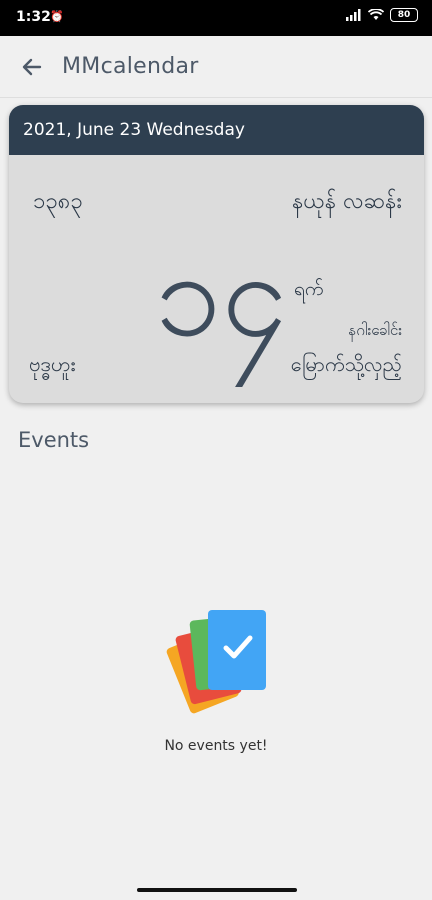 This screenshot has height=900, width=432. What do you see at coordinates (57, 16) in the screenshot?
I see `alarm-icon: ⏰` at bounding box center [57, 16].